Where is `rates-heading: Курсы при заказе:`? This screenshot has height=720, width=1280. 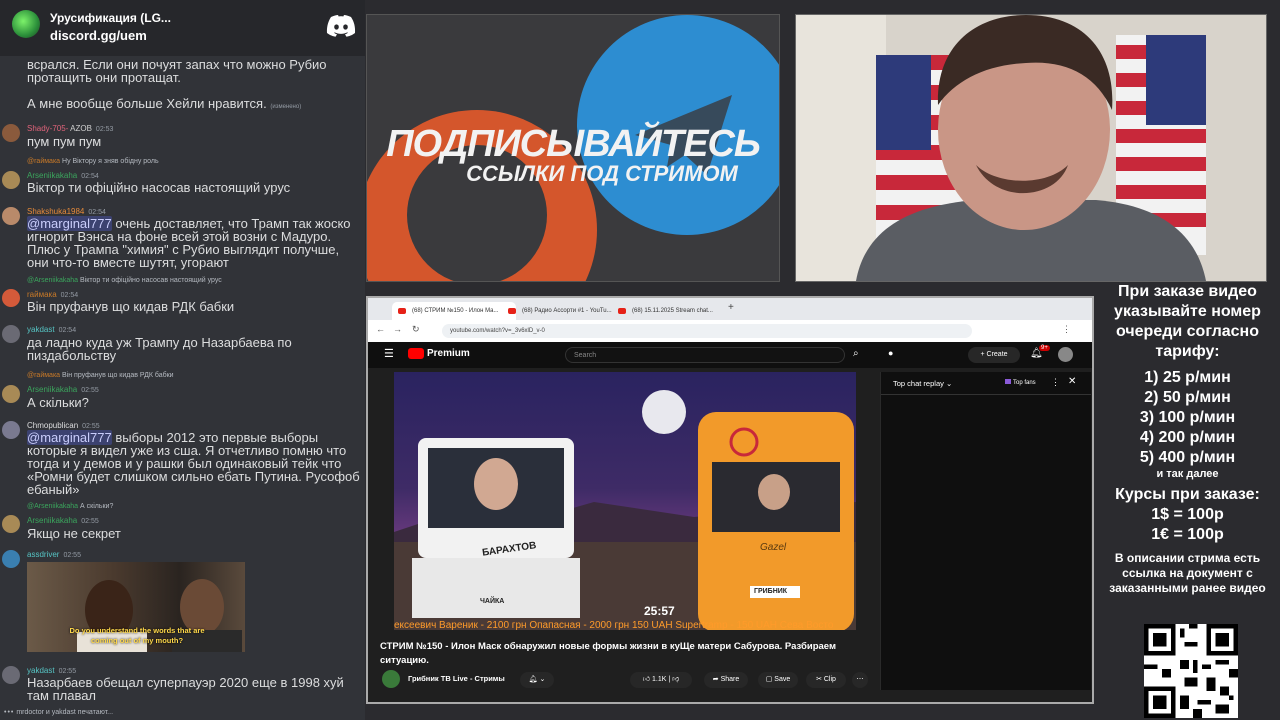
rates-heading: Курсы при заказе: is located at coordinates (1187, 494).